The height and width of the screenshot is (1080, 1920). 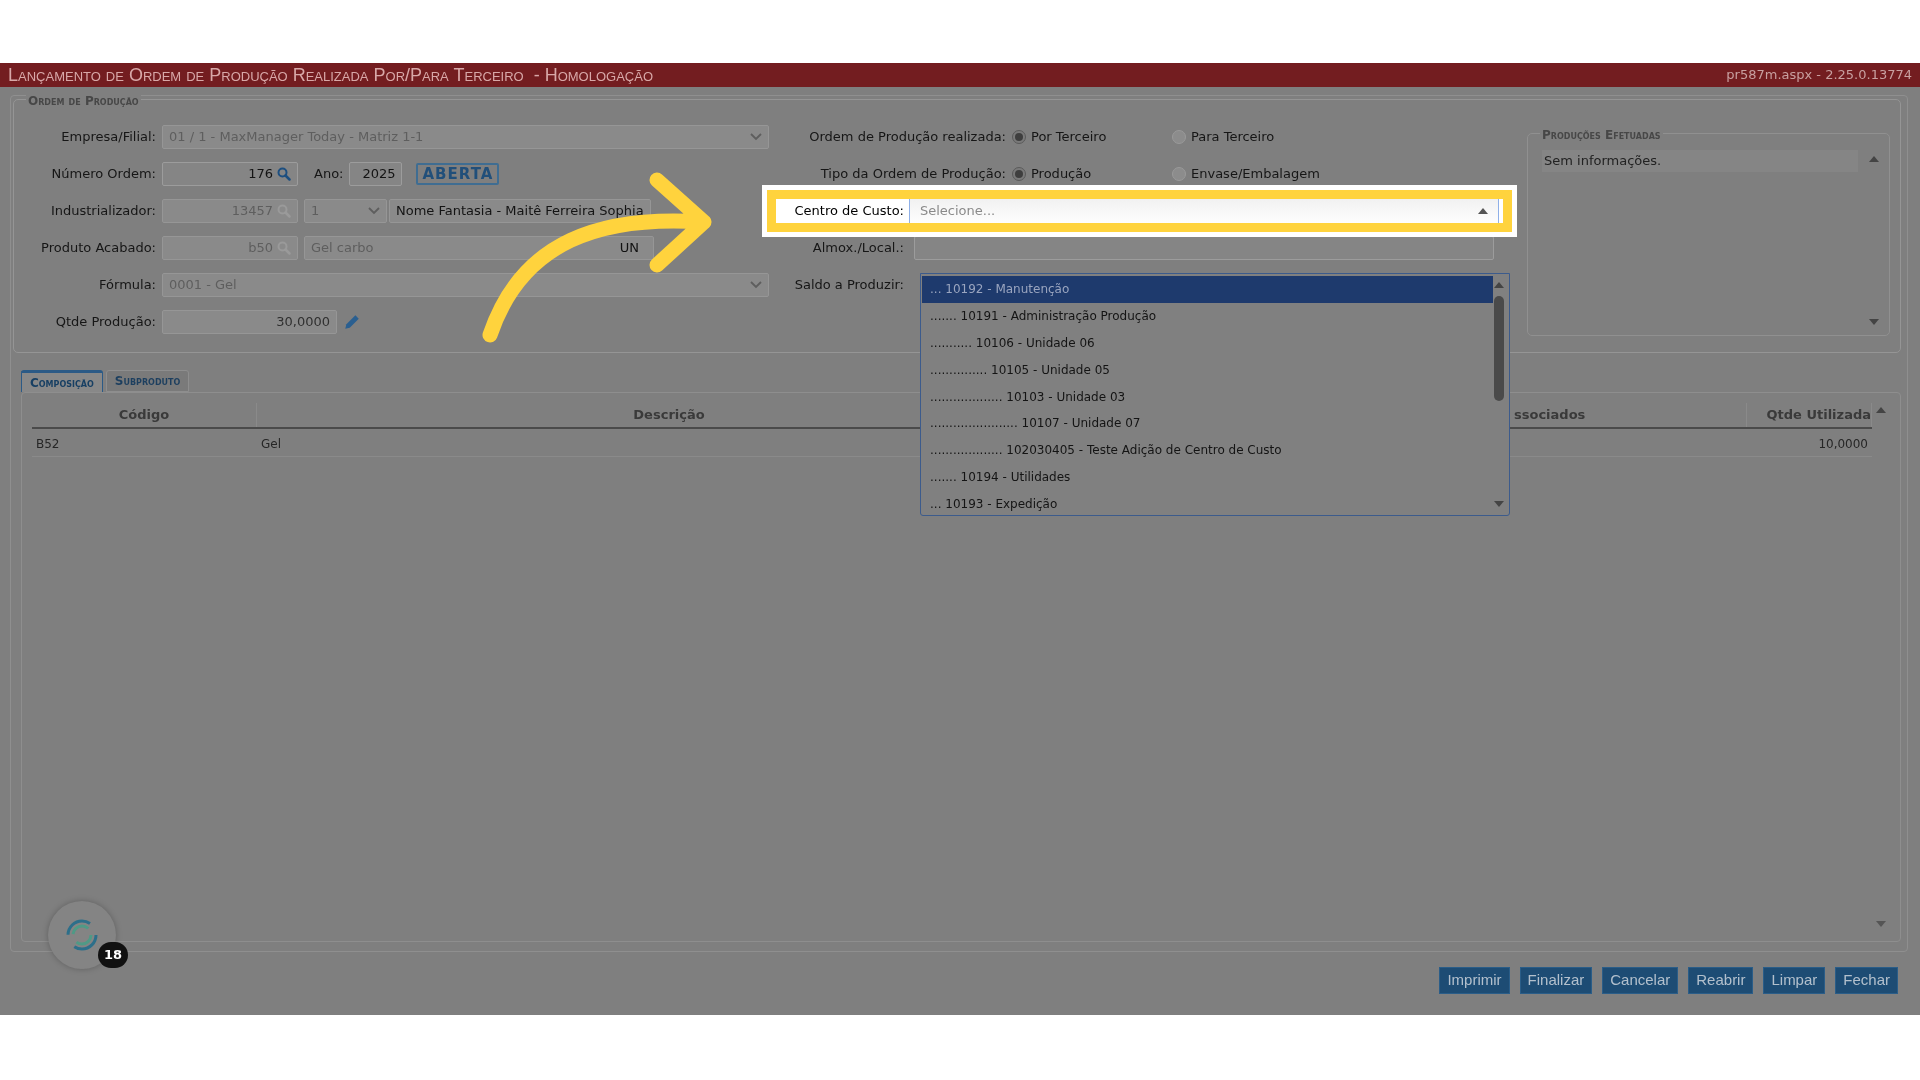 I want to click on table-cell-text: B52, so click(x=48, y=444).